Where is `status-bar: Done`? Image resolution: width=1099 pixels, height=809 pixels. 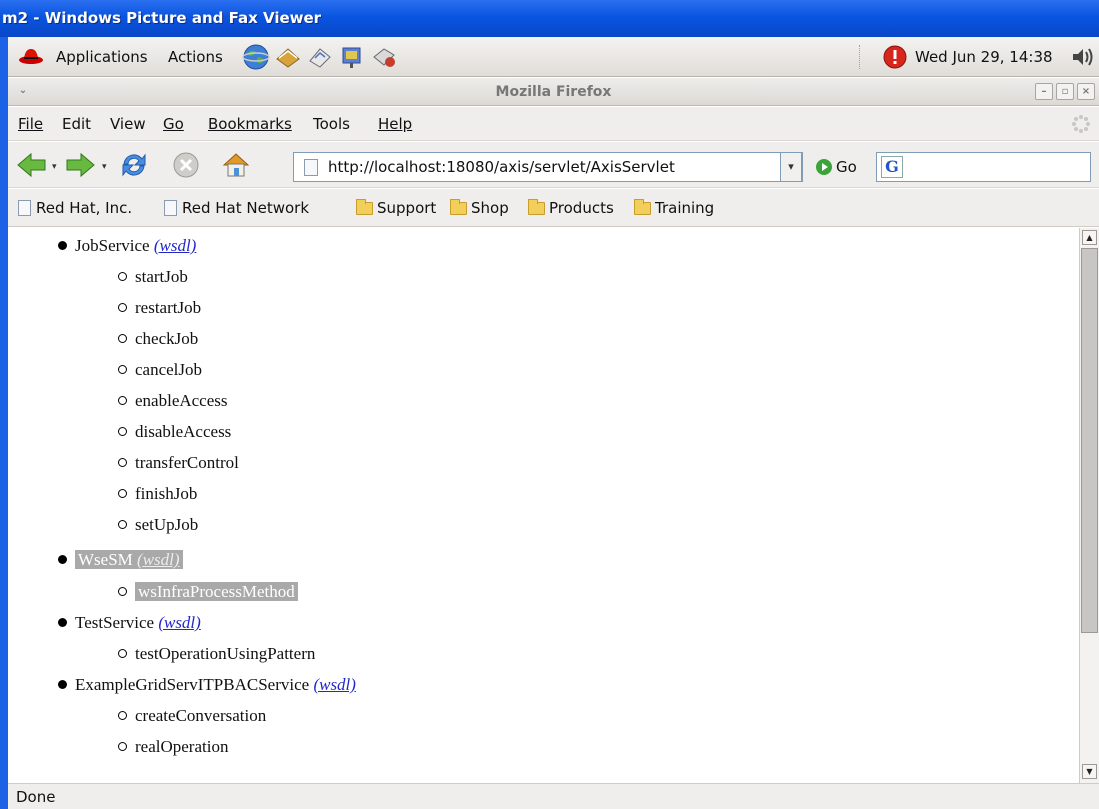
status-bar: Done is located at coordinates (553, 796).